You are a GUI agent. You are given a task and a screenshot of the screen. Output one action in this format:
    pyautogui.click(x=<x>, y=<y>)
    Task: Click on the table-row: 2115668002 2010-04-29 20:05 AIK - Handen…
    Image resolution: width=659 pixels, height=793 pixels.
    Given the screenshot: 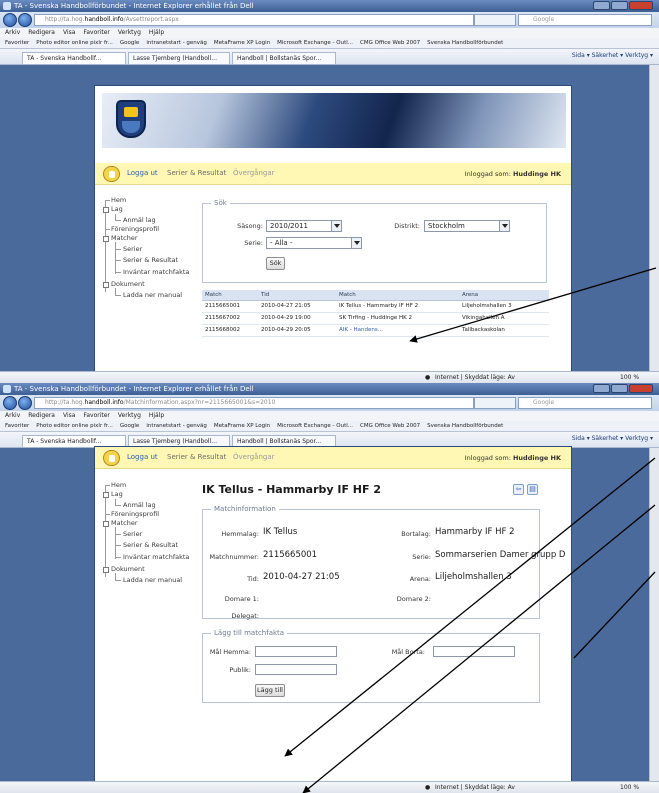 What is the action you would take?
    pyautogui.click(x=375, y=330)
    